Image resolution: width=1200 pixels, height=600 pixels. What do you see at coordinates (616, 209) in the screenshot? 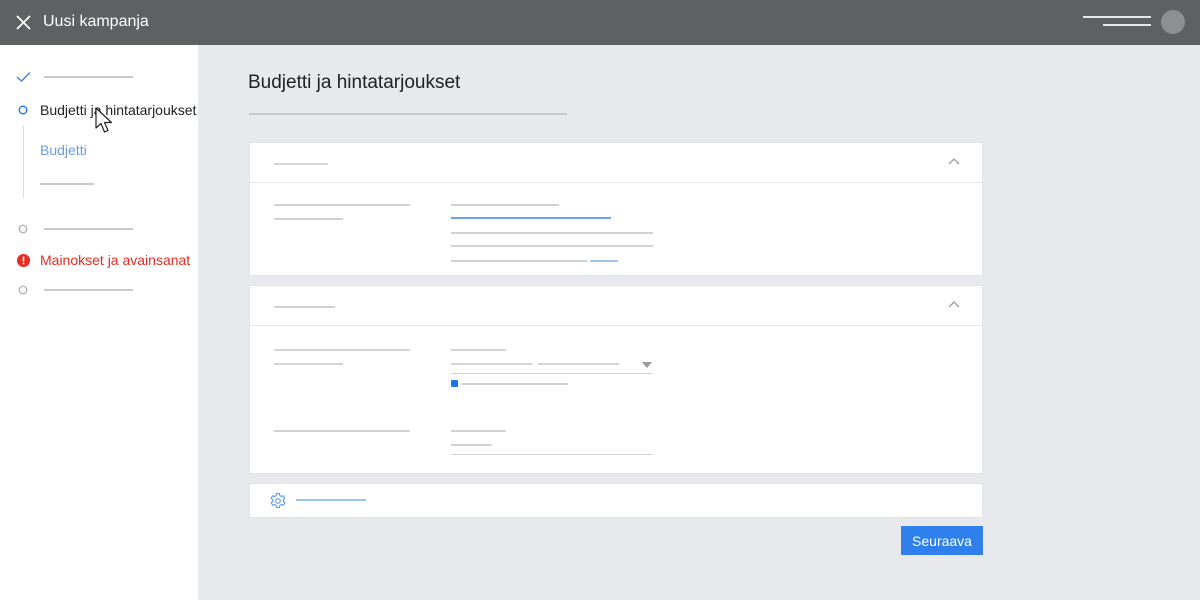
I see `budget-section-card` at bounding box center [616, 209].